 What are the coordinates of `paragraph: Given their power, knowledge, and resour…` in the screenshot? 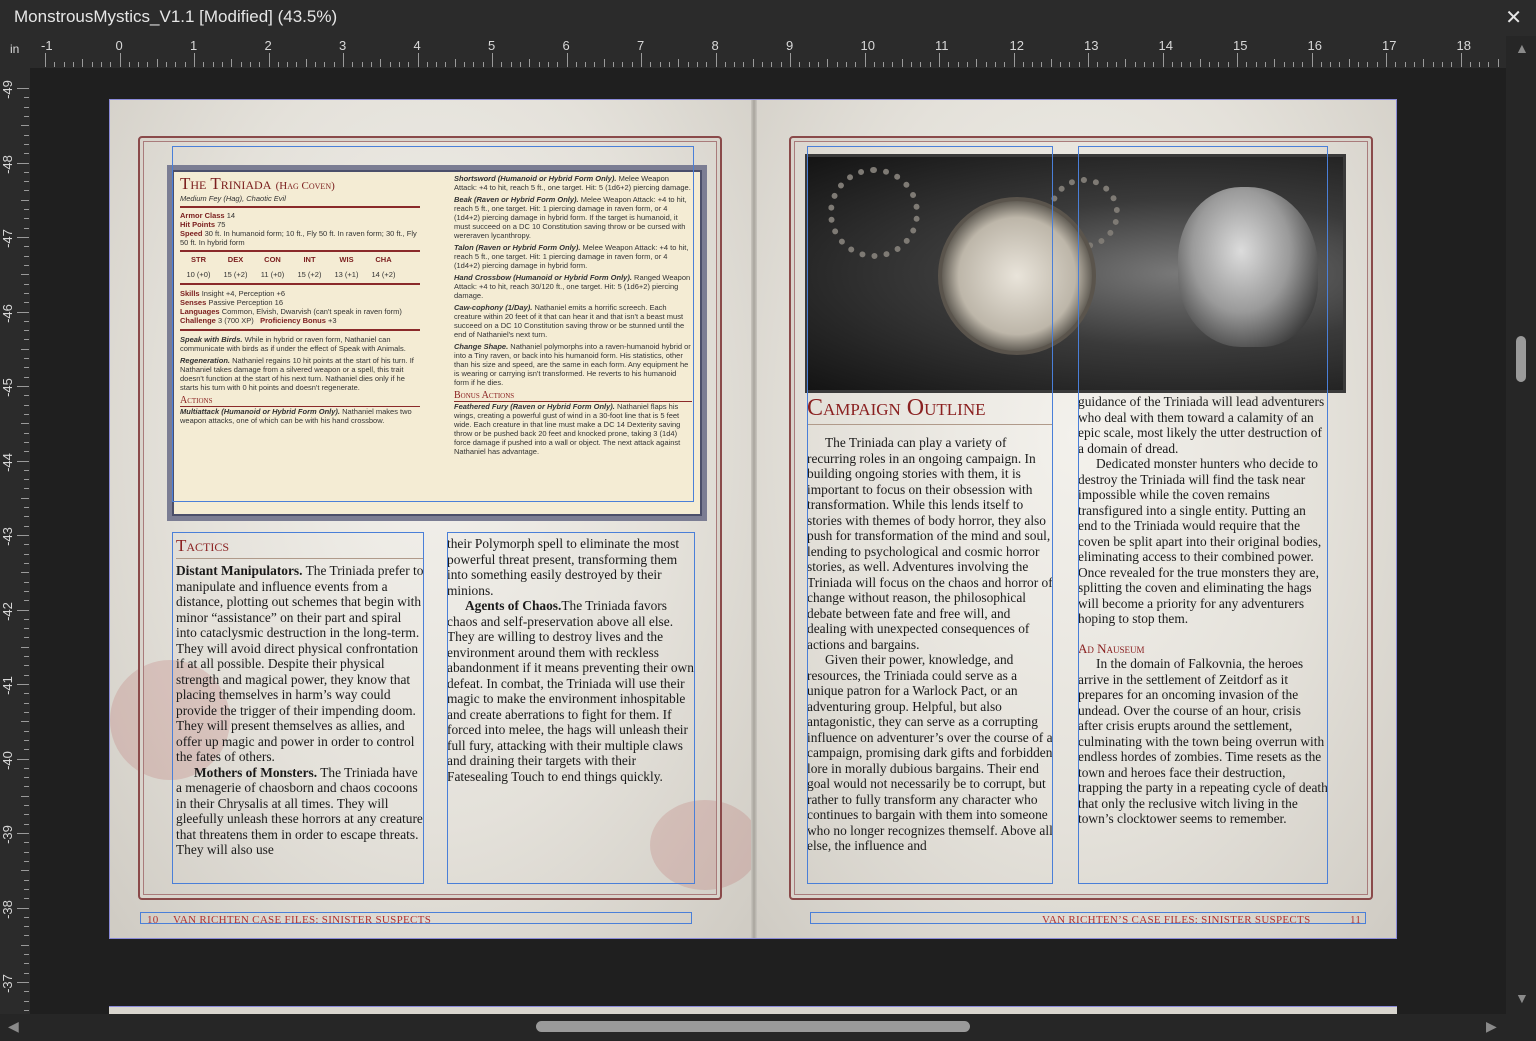 It's located at (930, 752).